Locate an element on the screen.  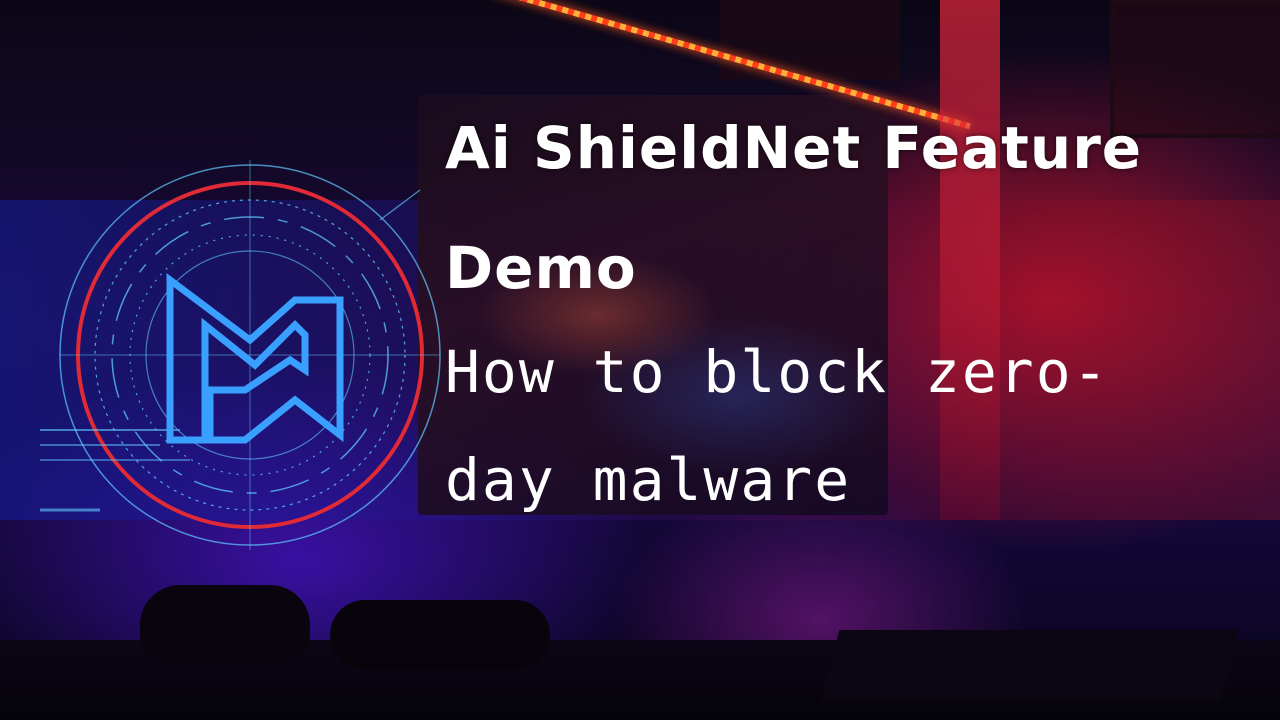
wall-decor is located at coordinates (810, 40).